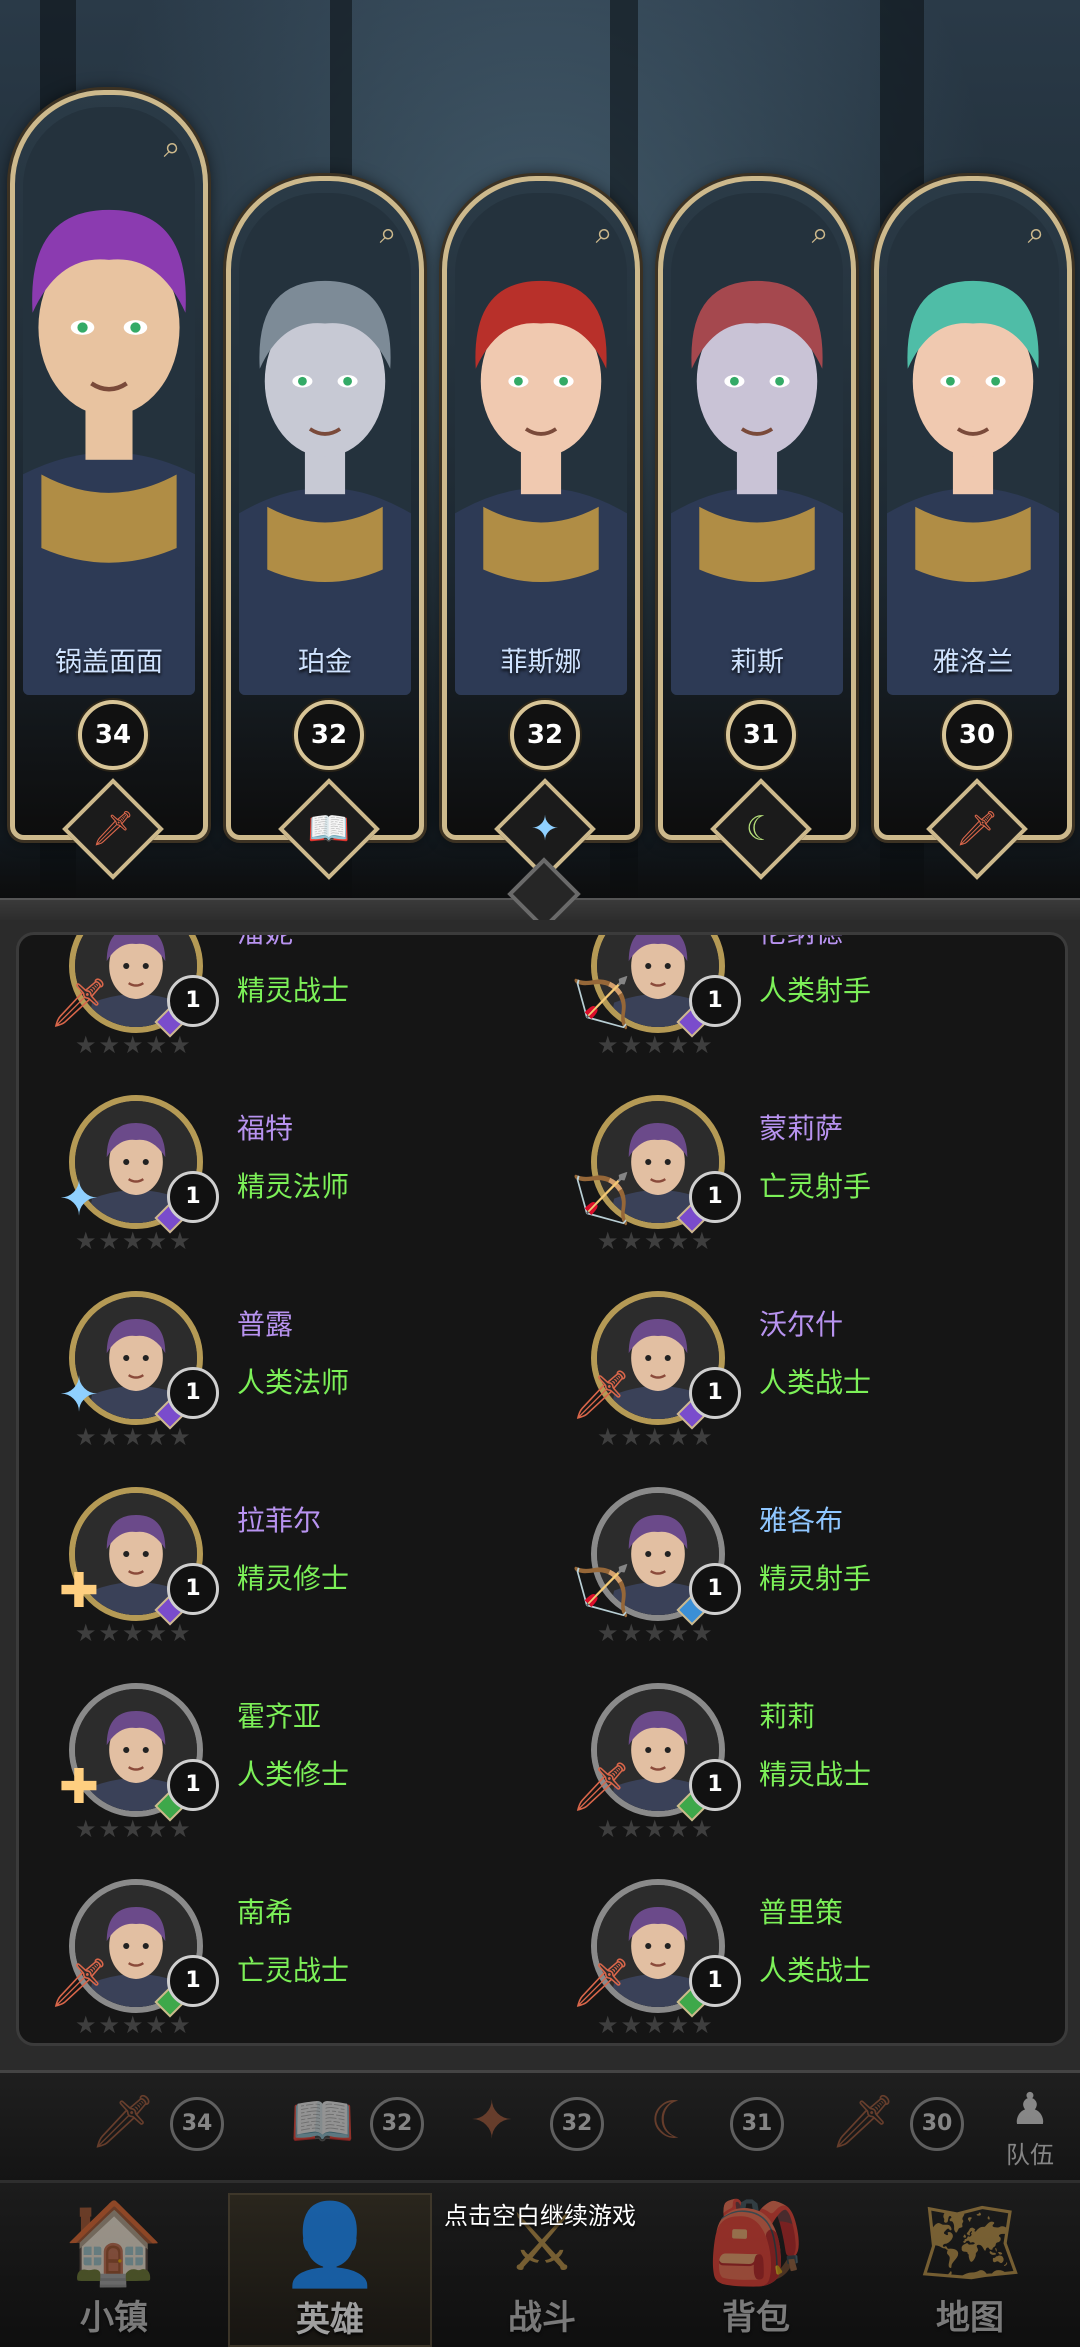 The width and height of the screenshot is (1080, 2347). What do you see at coordinates (815, 1970) in the screenshot?
I see `hero-role: 人类战士` at bounding box center [815, 1970].